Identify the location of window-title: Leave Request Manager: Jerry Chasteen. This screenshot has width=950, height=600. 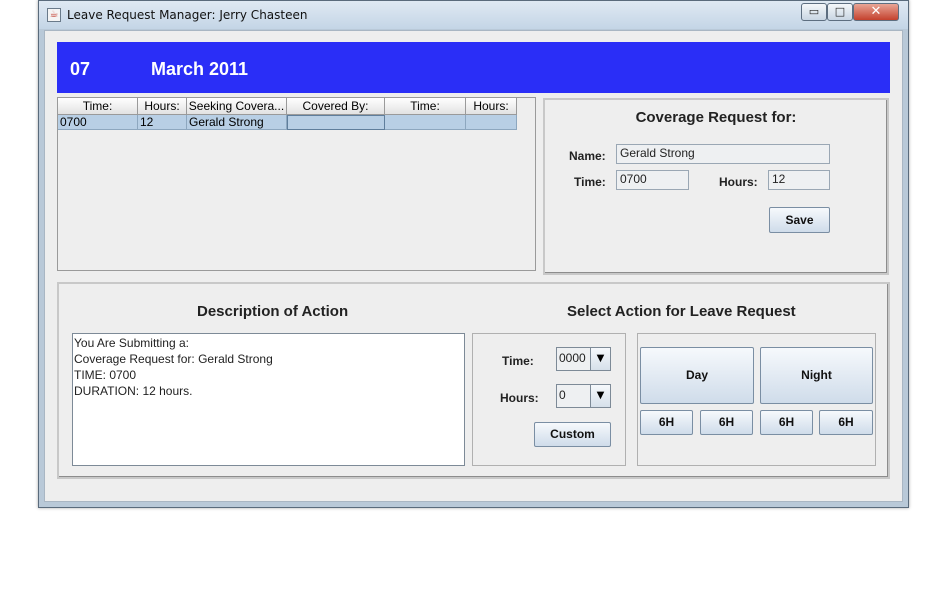
(187, 15).